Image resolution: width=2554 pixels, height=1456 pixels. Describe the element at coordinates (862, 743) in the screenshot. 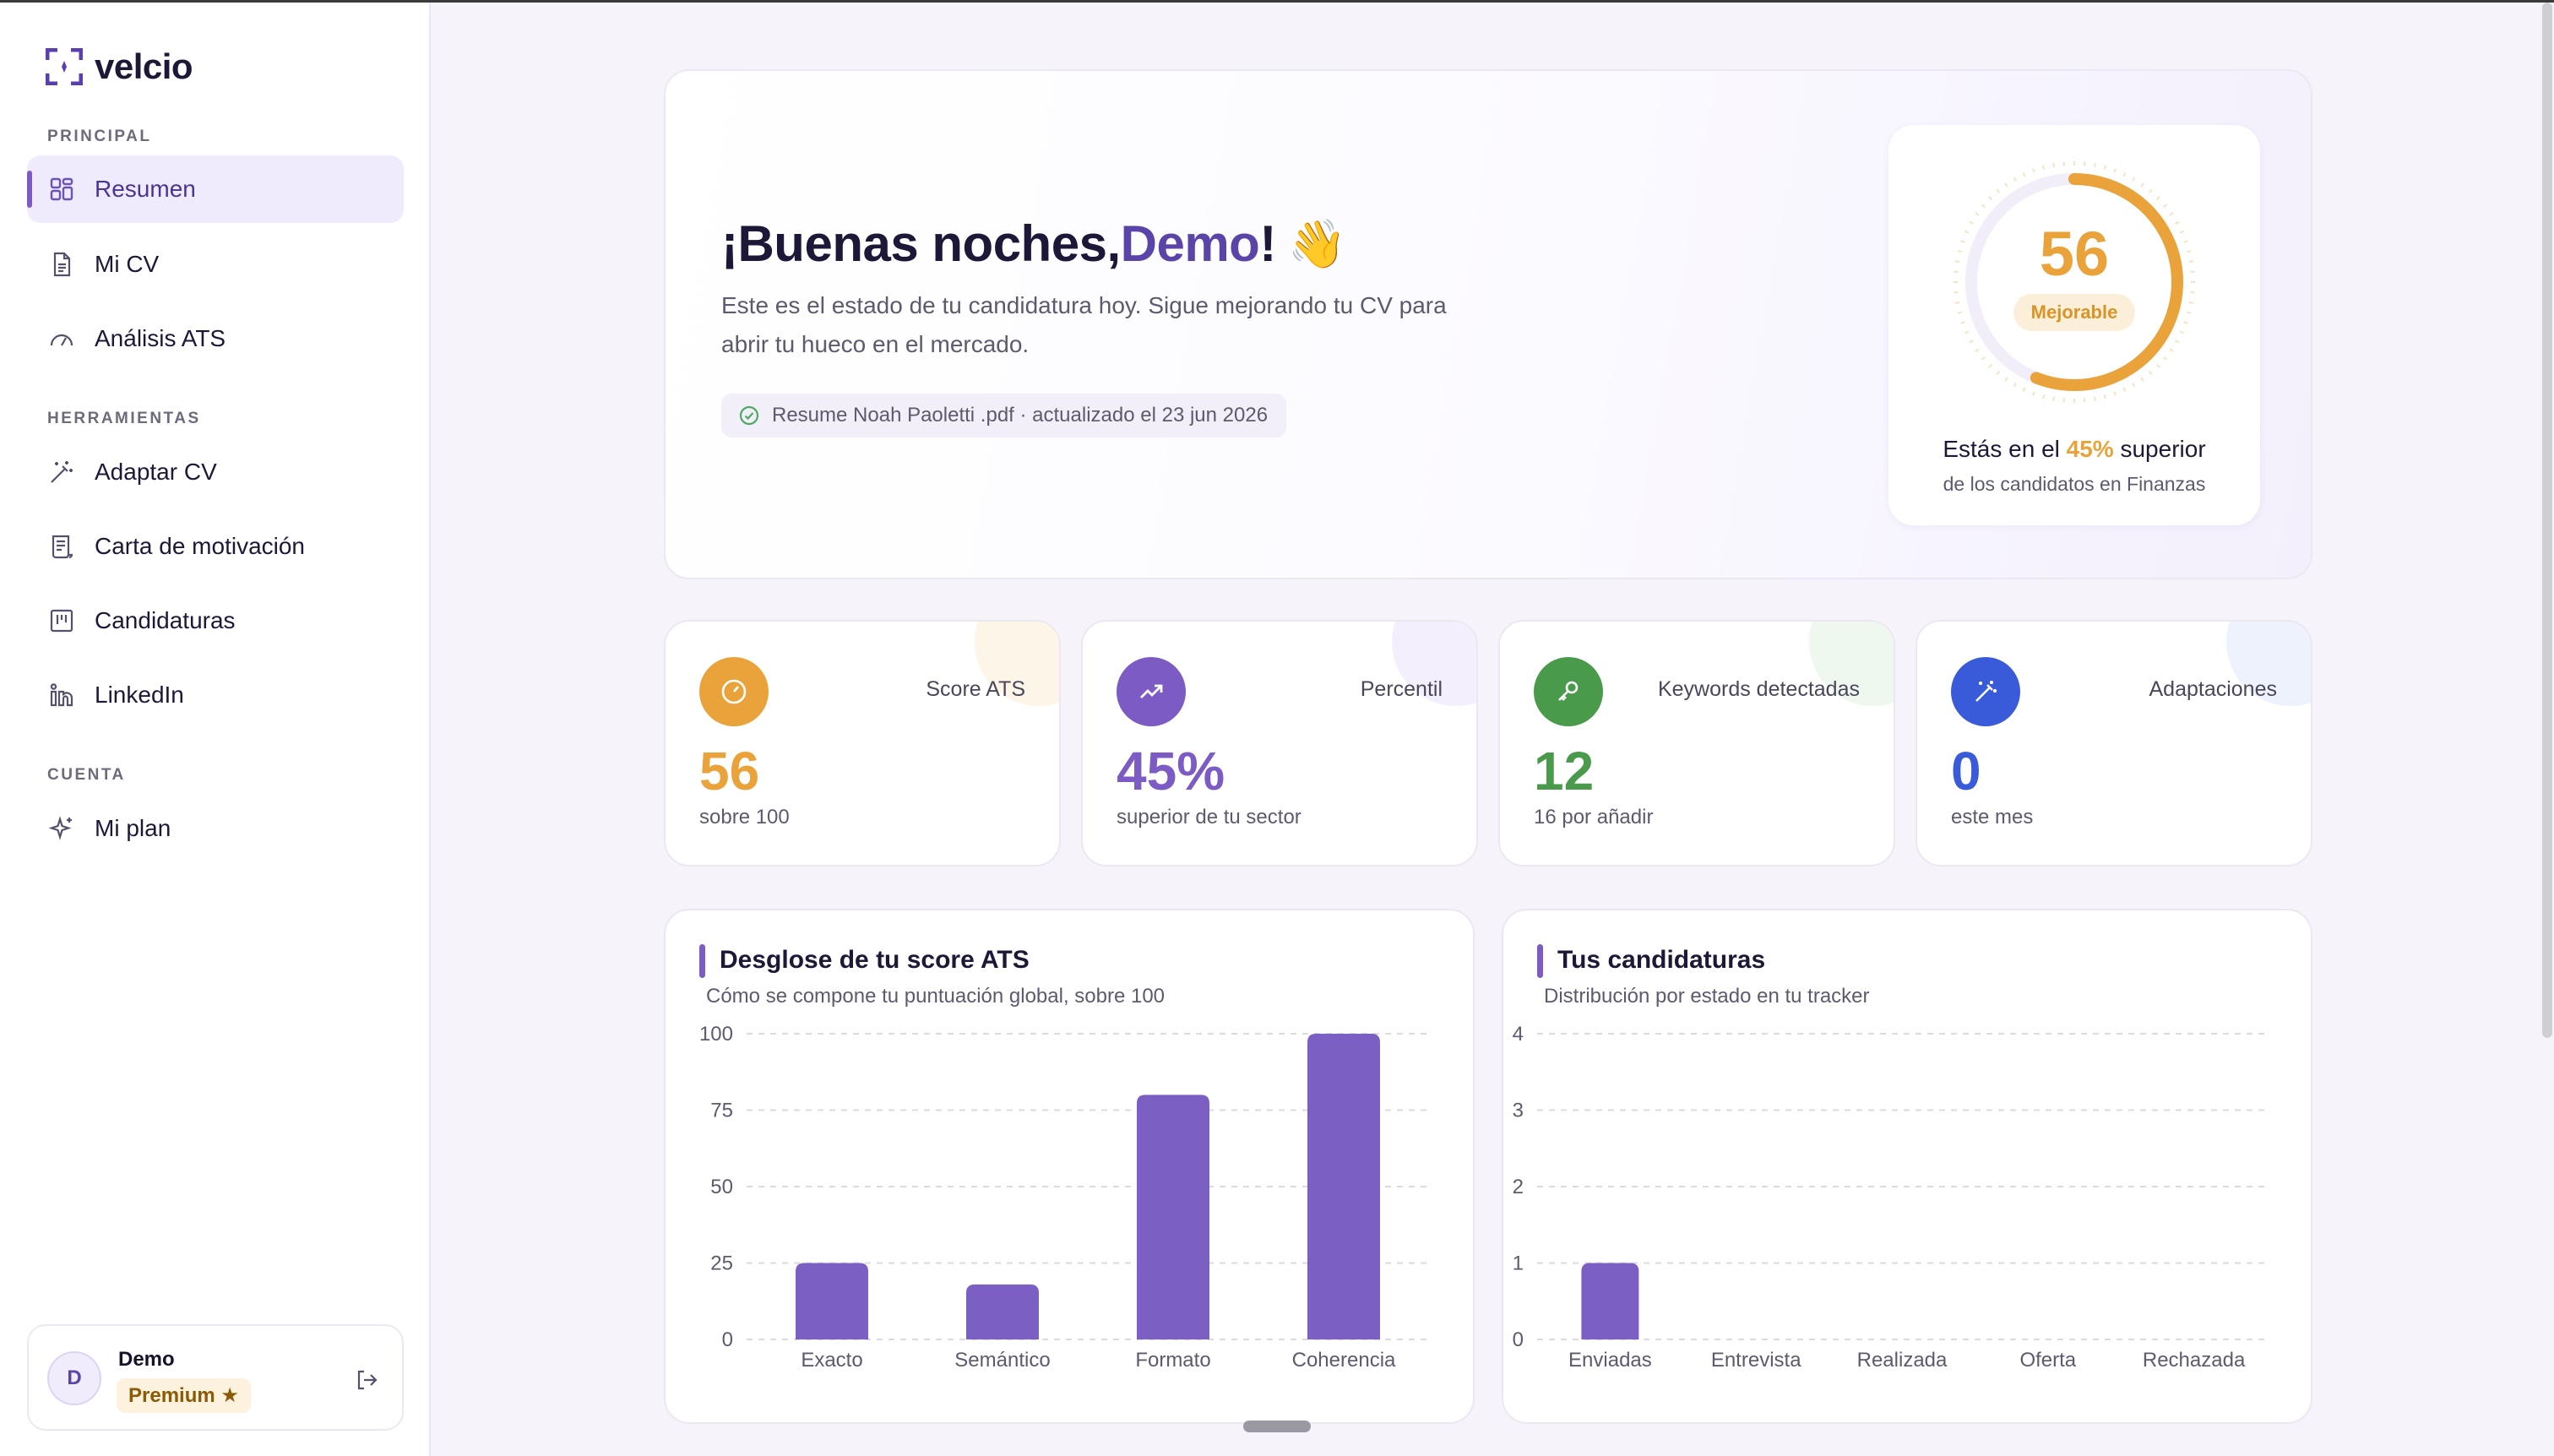

I see `stat-card-score-ats: Score ATS 56 sobre 100` at that location.